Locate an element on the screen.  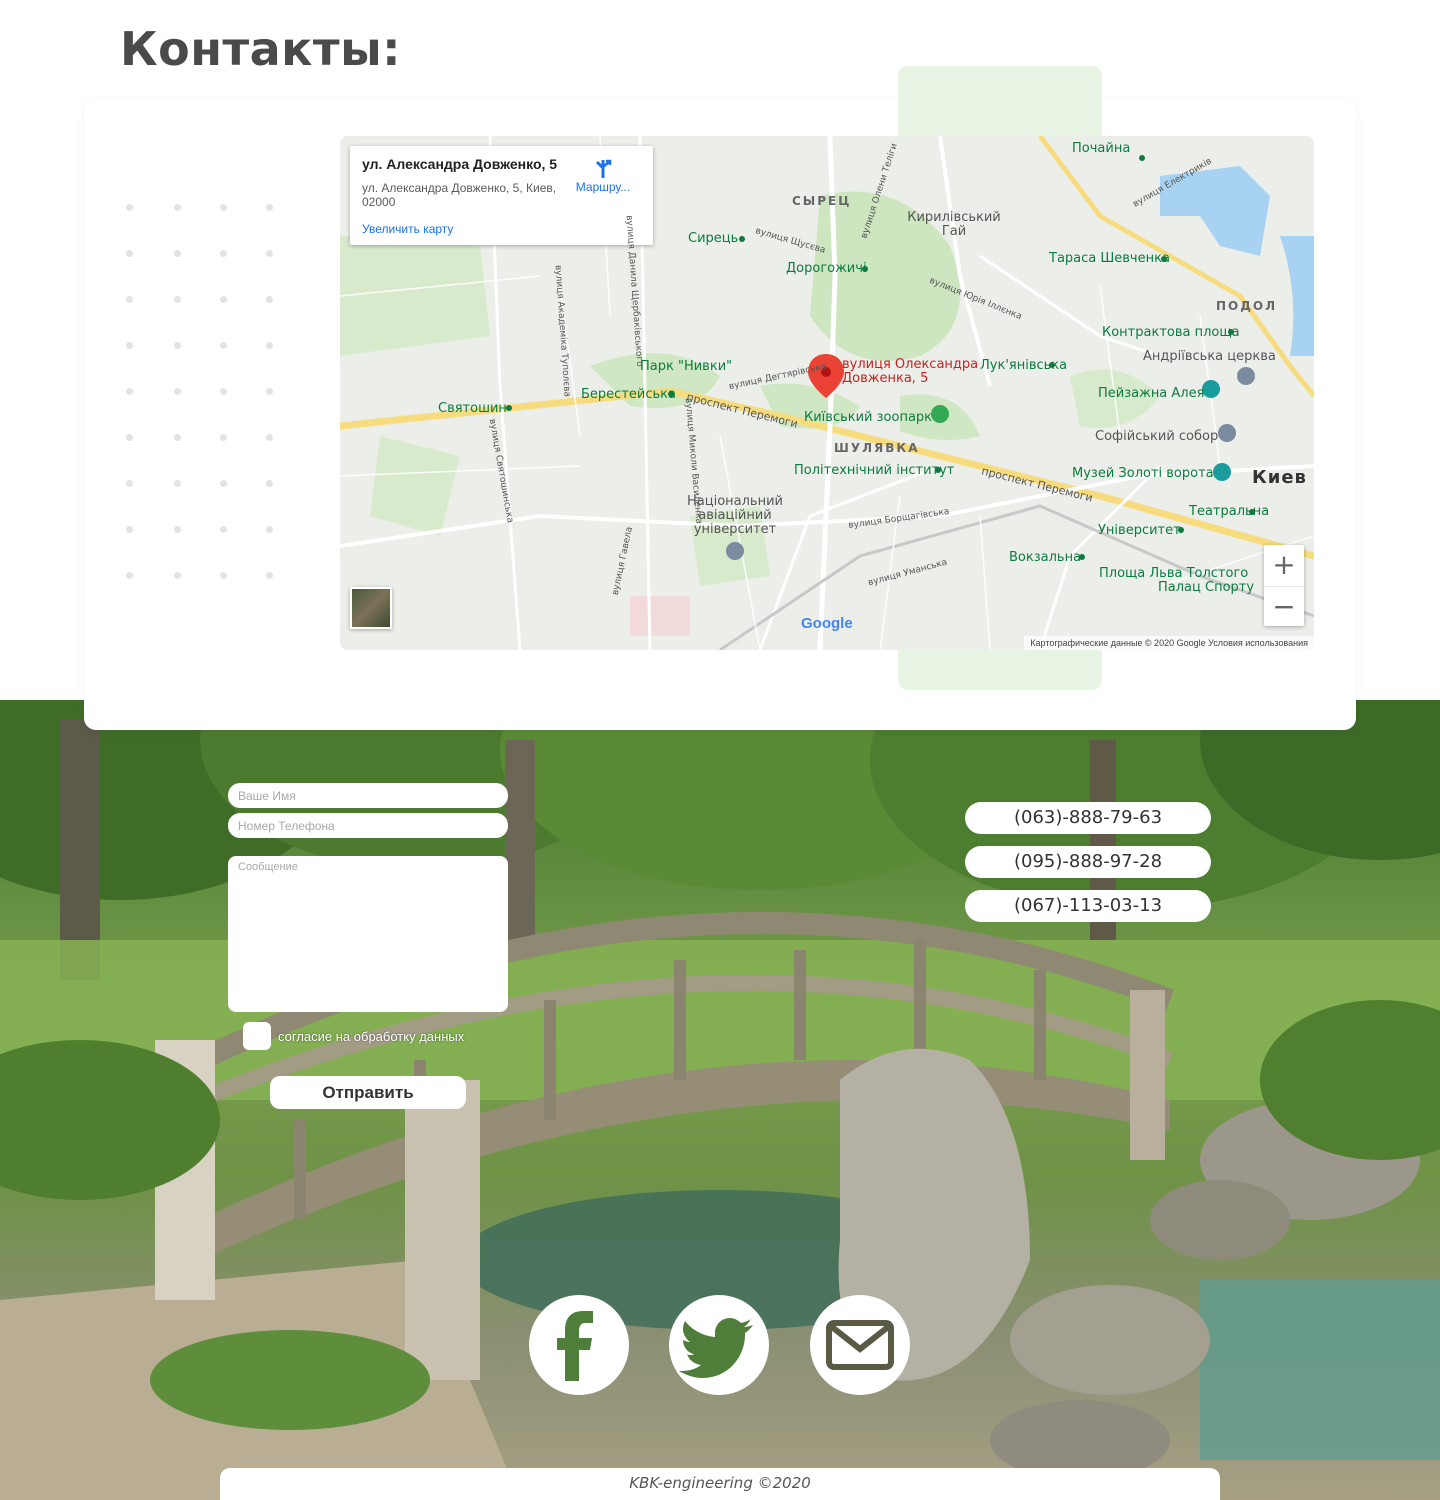
map-label-andriivska: Андріївська церква is located at coordinates (1209, 356).